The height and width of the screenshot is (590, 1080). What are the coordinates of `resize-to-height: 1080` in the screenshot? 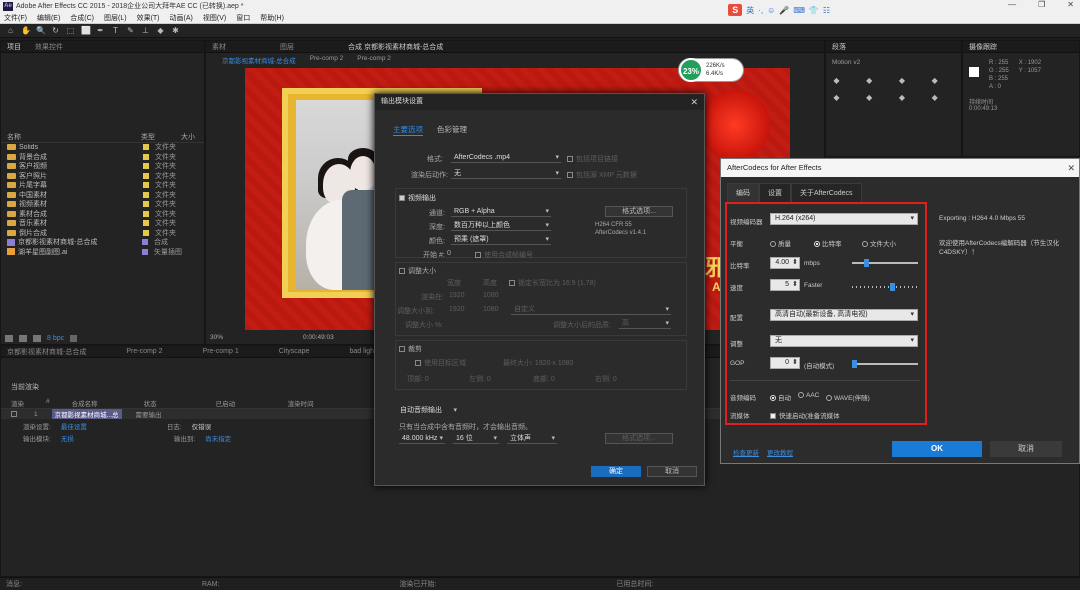 It's located at (491, 309).